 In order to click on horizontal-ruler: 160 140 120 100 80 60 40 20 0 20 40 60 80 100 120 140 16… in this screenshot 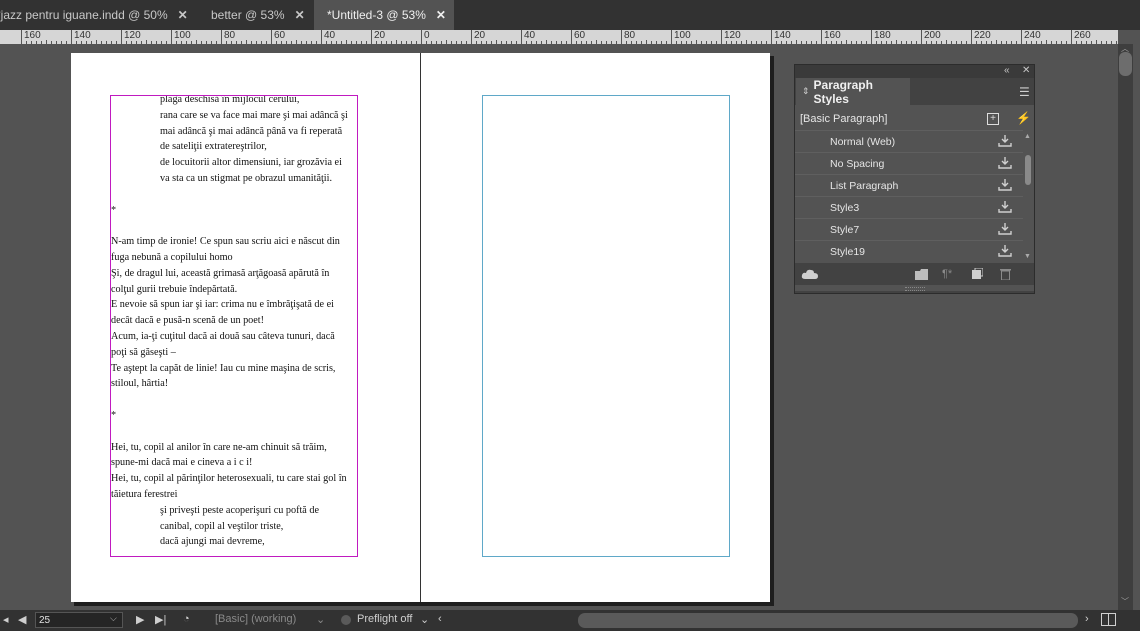, I will do `click(559, 37)`.